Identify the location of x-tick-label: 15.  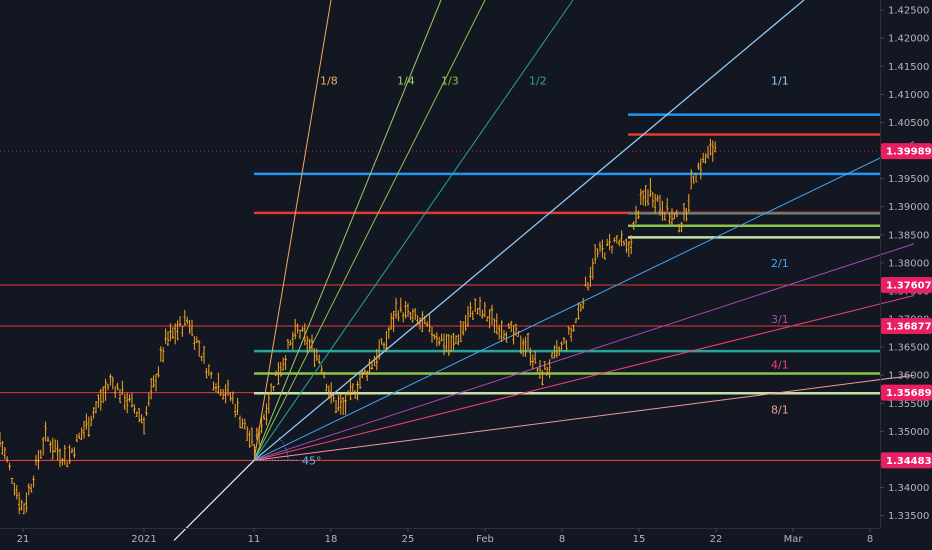
(639, 539).